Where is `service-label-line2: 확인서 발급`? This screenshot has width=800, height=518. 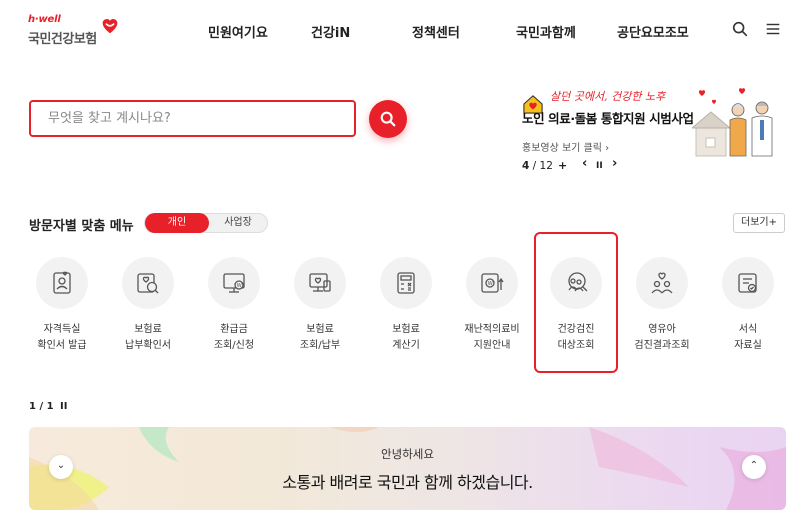
service-label-line2: 확인서 발급 is located at coordinates (62, 345).